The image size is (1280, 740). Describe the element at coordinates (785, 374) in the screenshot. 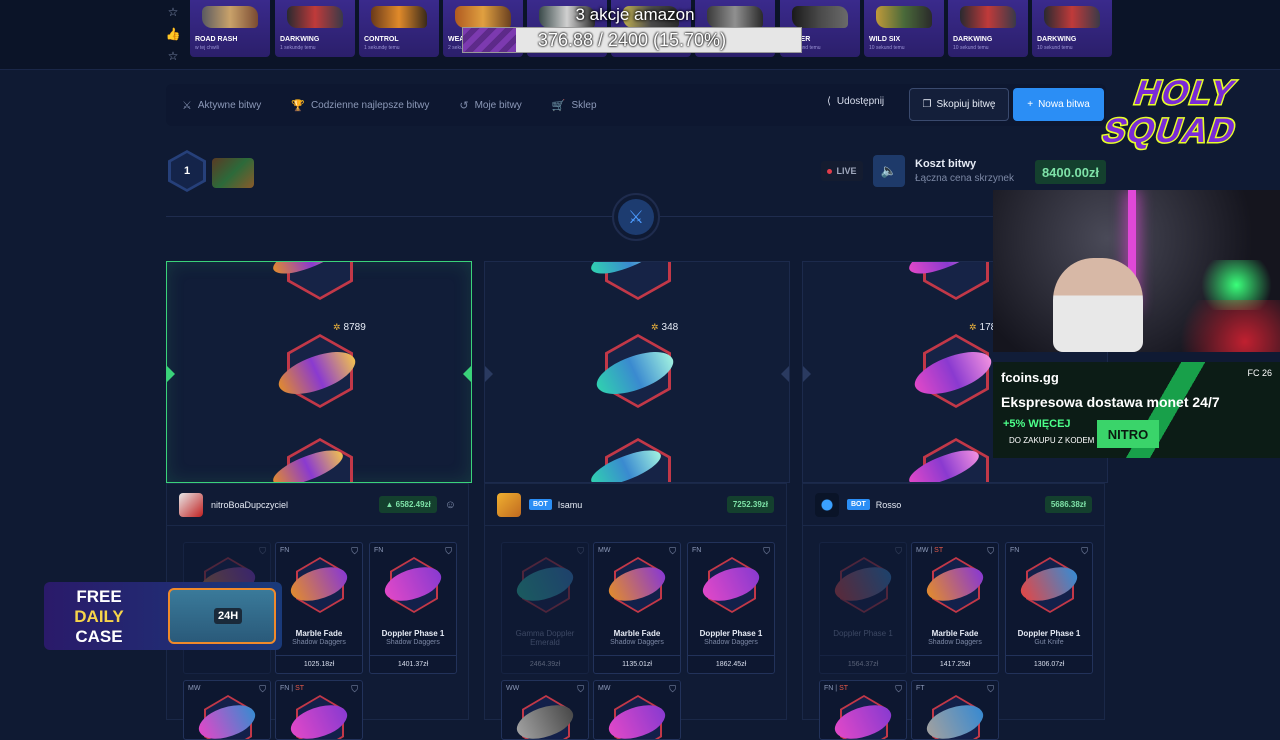

I see `spinner-pointer-right` at that location.